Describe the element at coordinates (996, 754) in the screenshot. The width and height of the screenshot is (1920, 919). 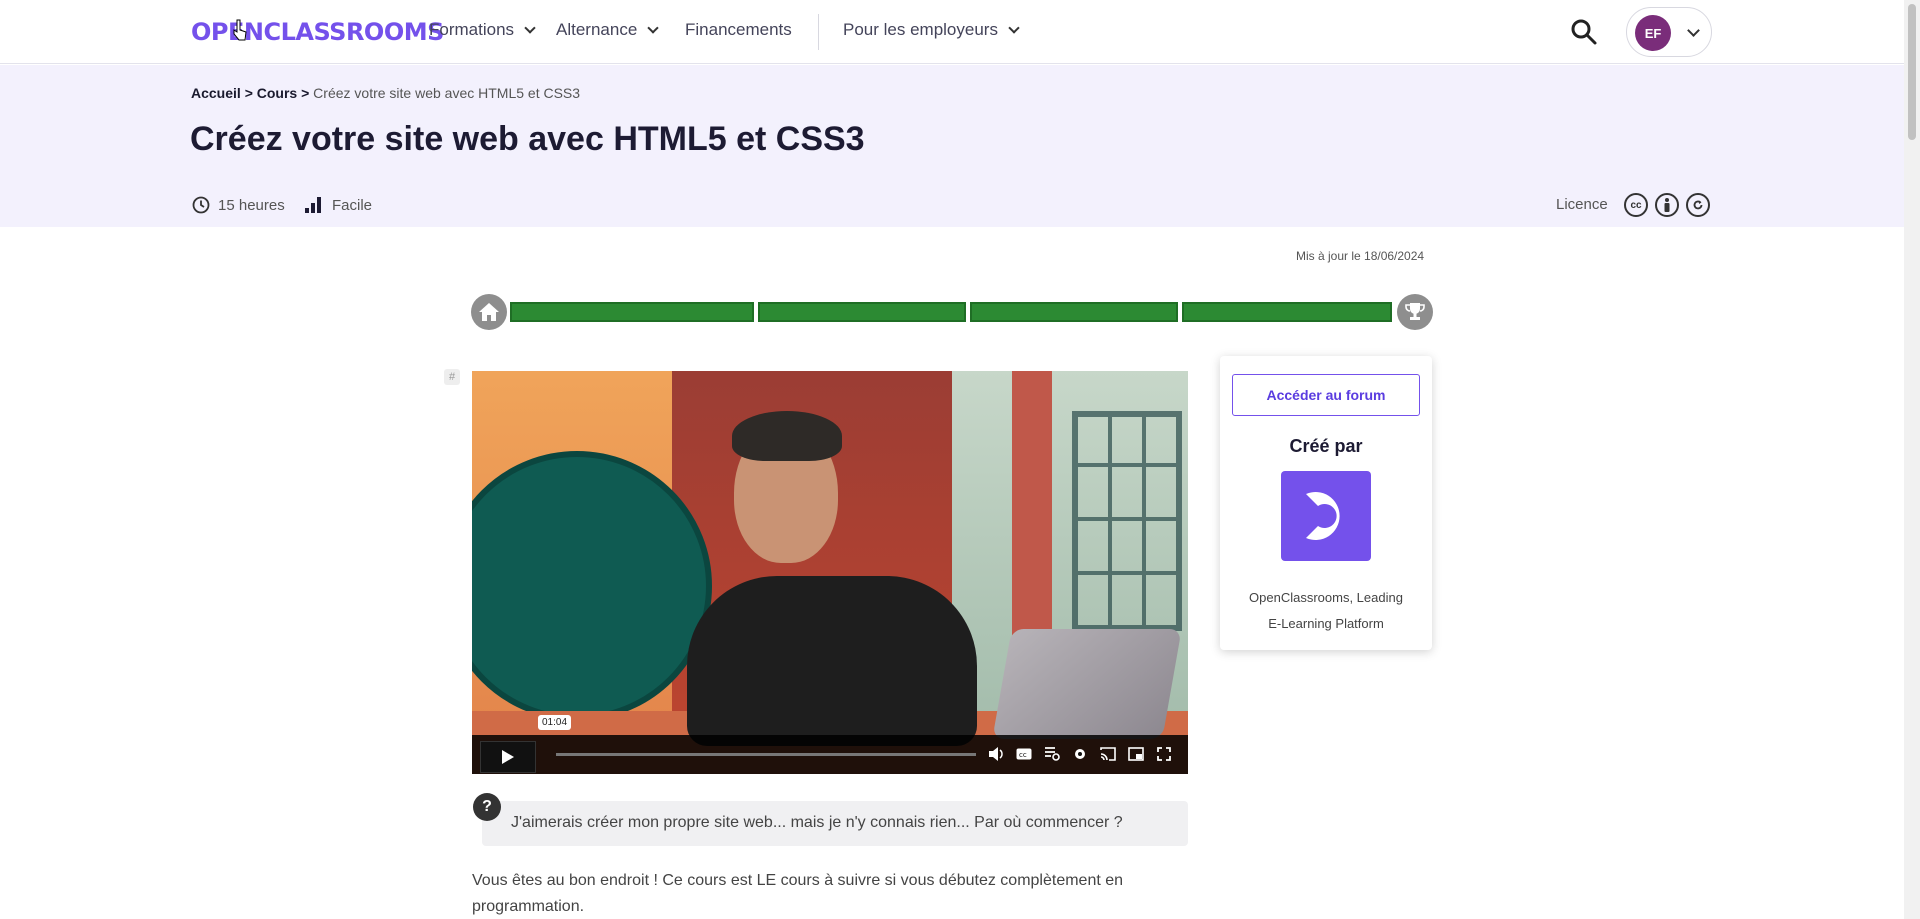
I see `volume-icon` at that location.